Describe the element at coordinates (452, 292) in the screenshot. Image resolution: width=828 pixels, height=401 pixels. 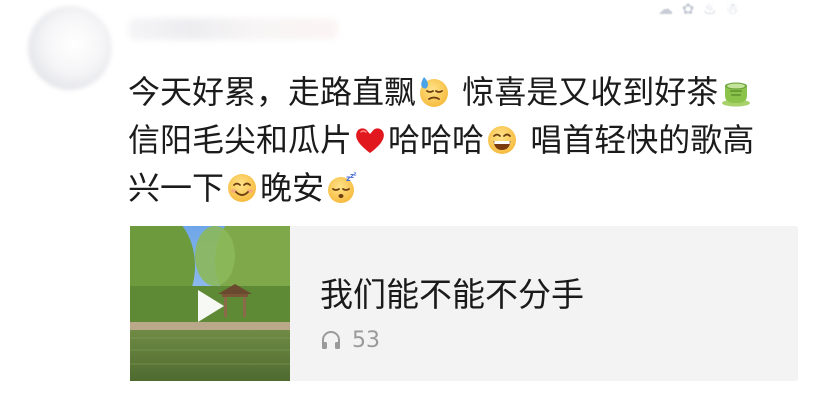
I see `song-title: 我们能不能不分手` at that location.